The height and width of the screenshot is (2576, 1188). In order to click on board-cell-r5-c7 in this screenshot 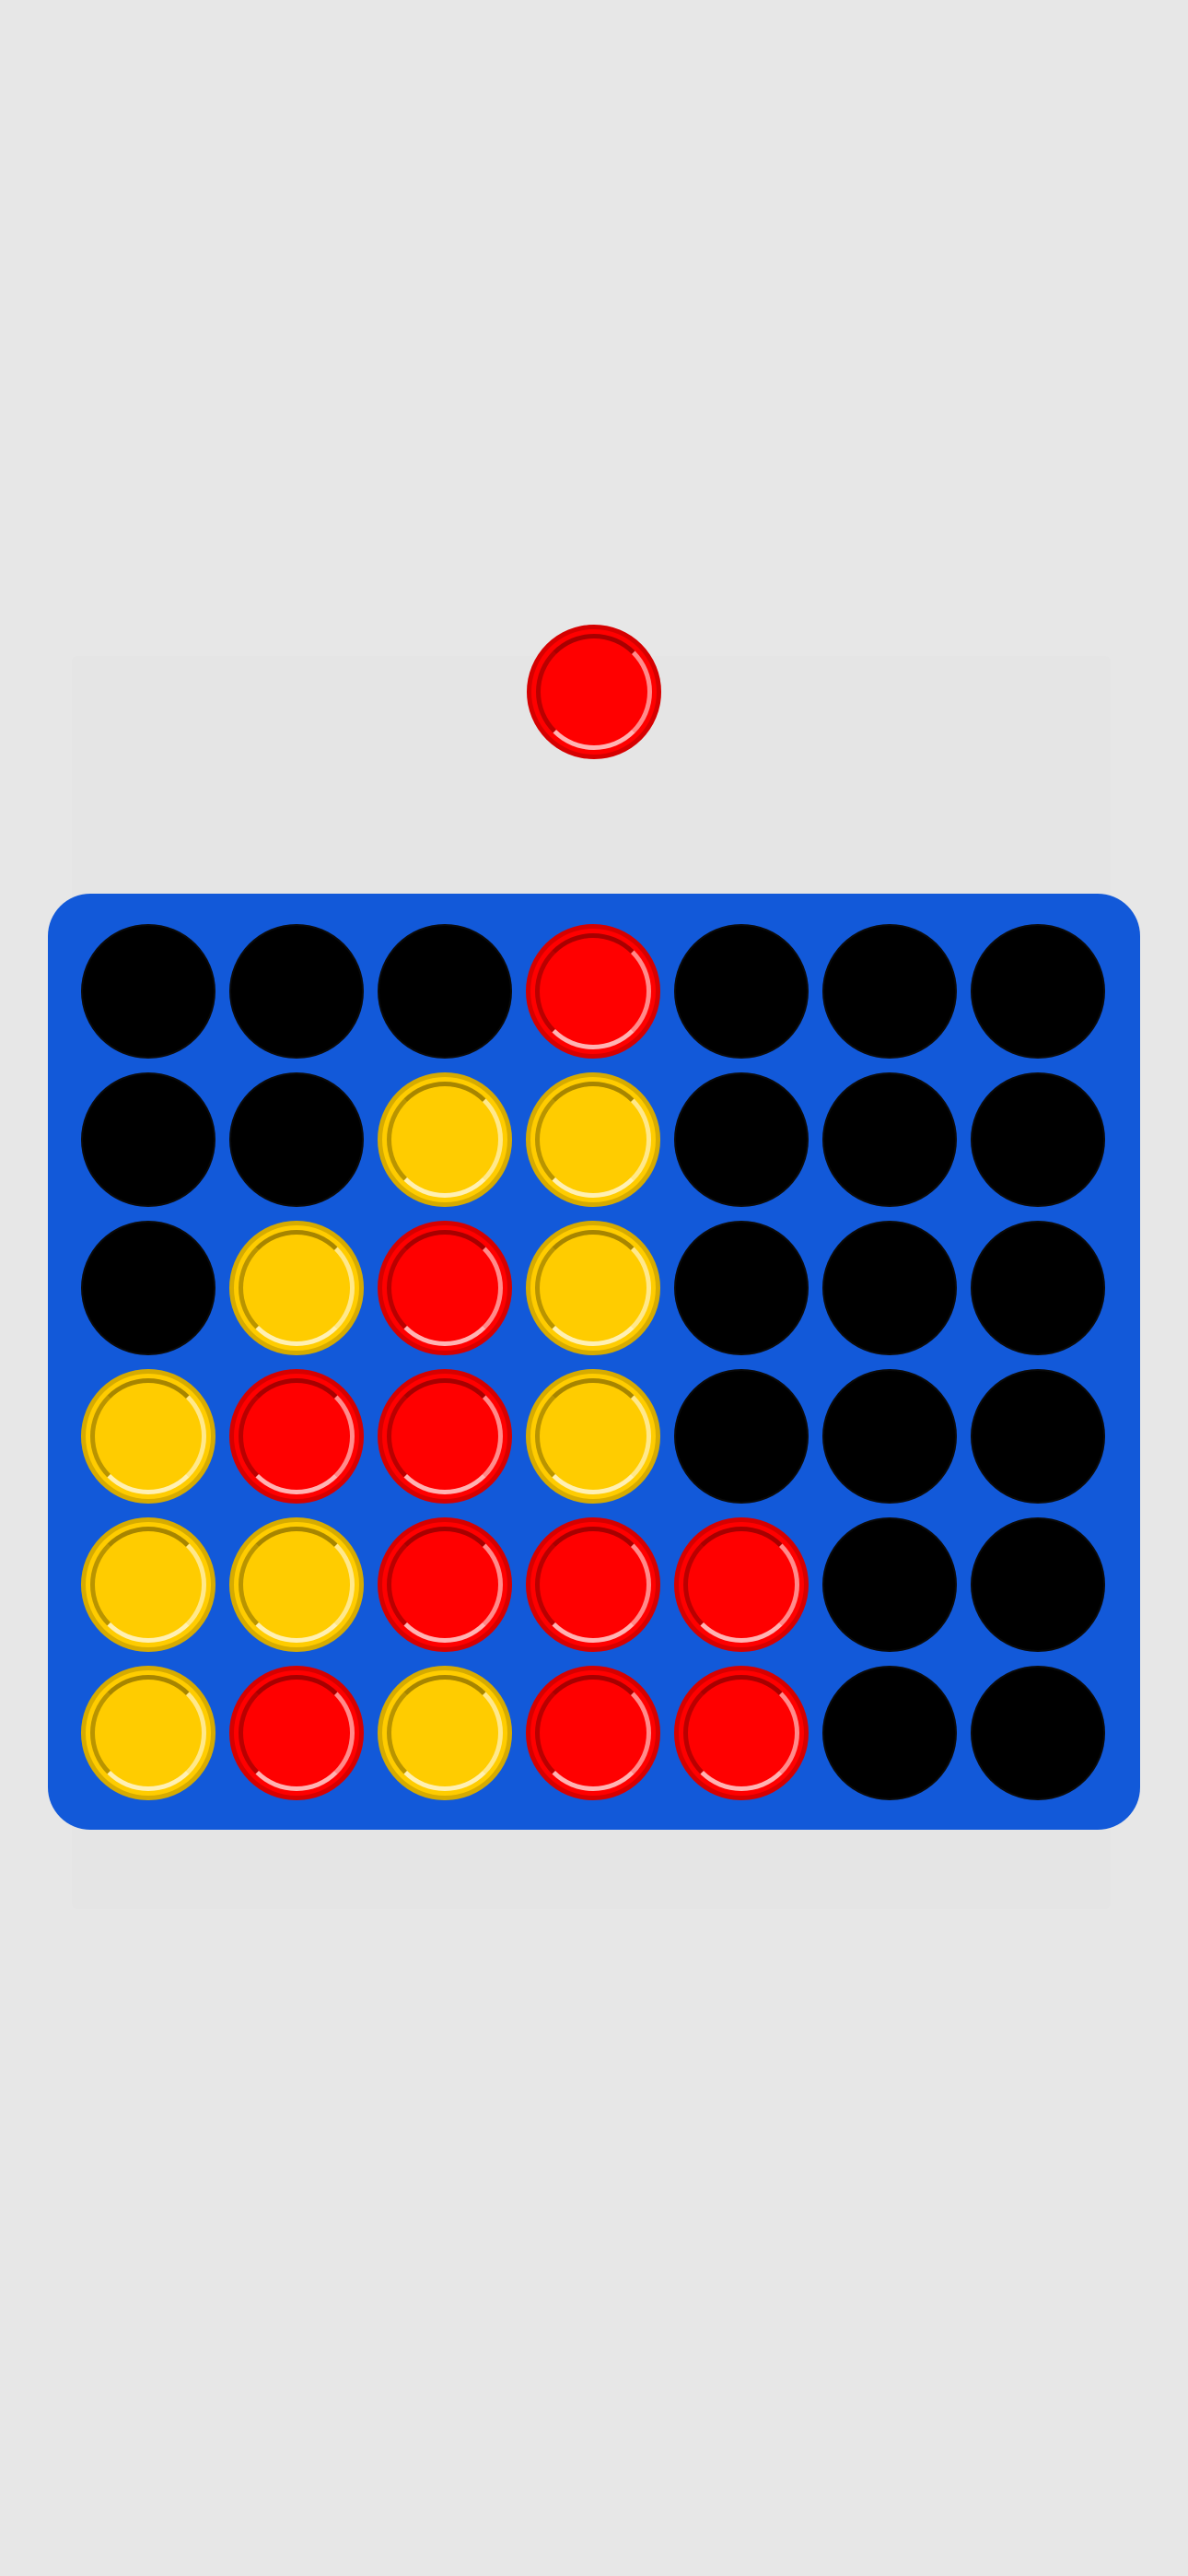, I will do `click(1038, 1584)`.